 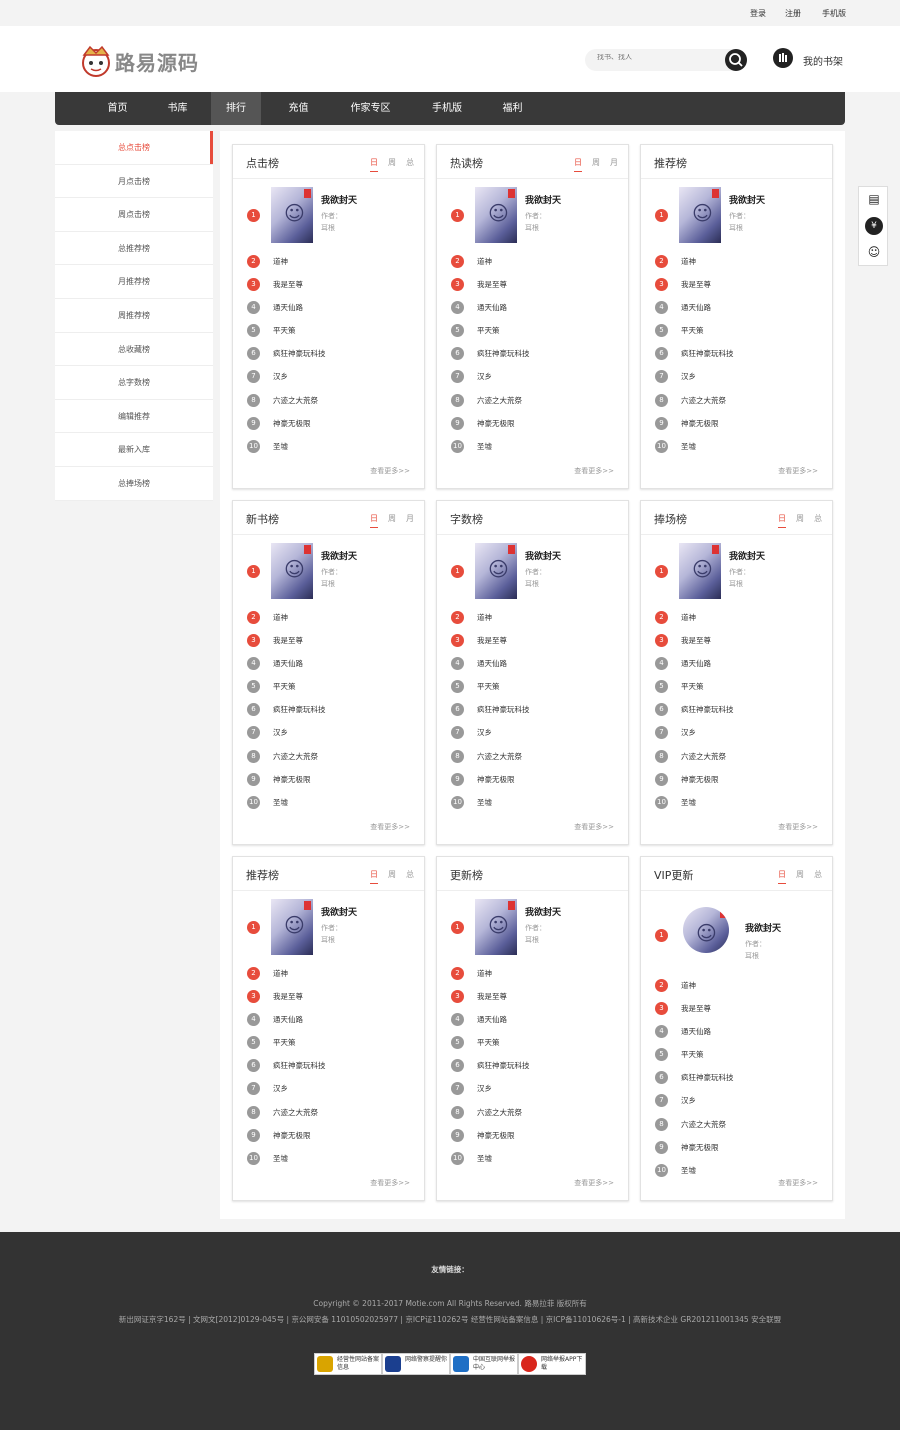 What do you see at coordinates (416, 1364) in the screenshot?
I see `badge-police-alert: 网络警察提醒你` at bounding box center [416, 1364].